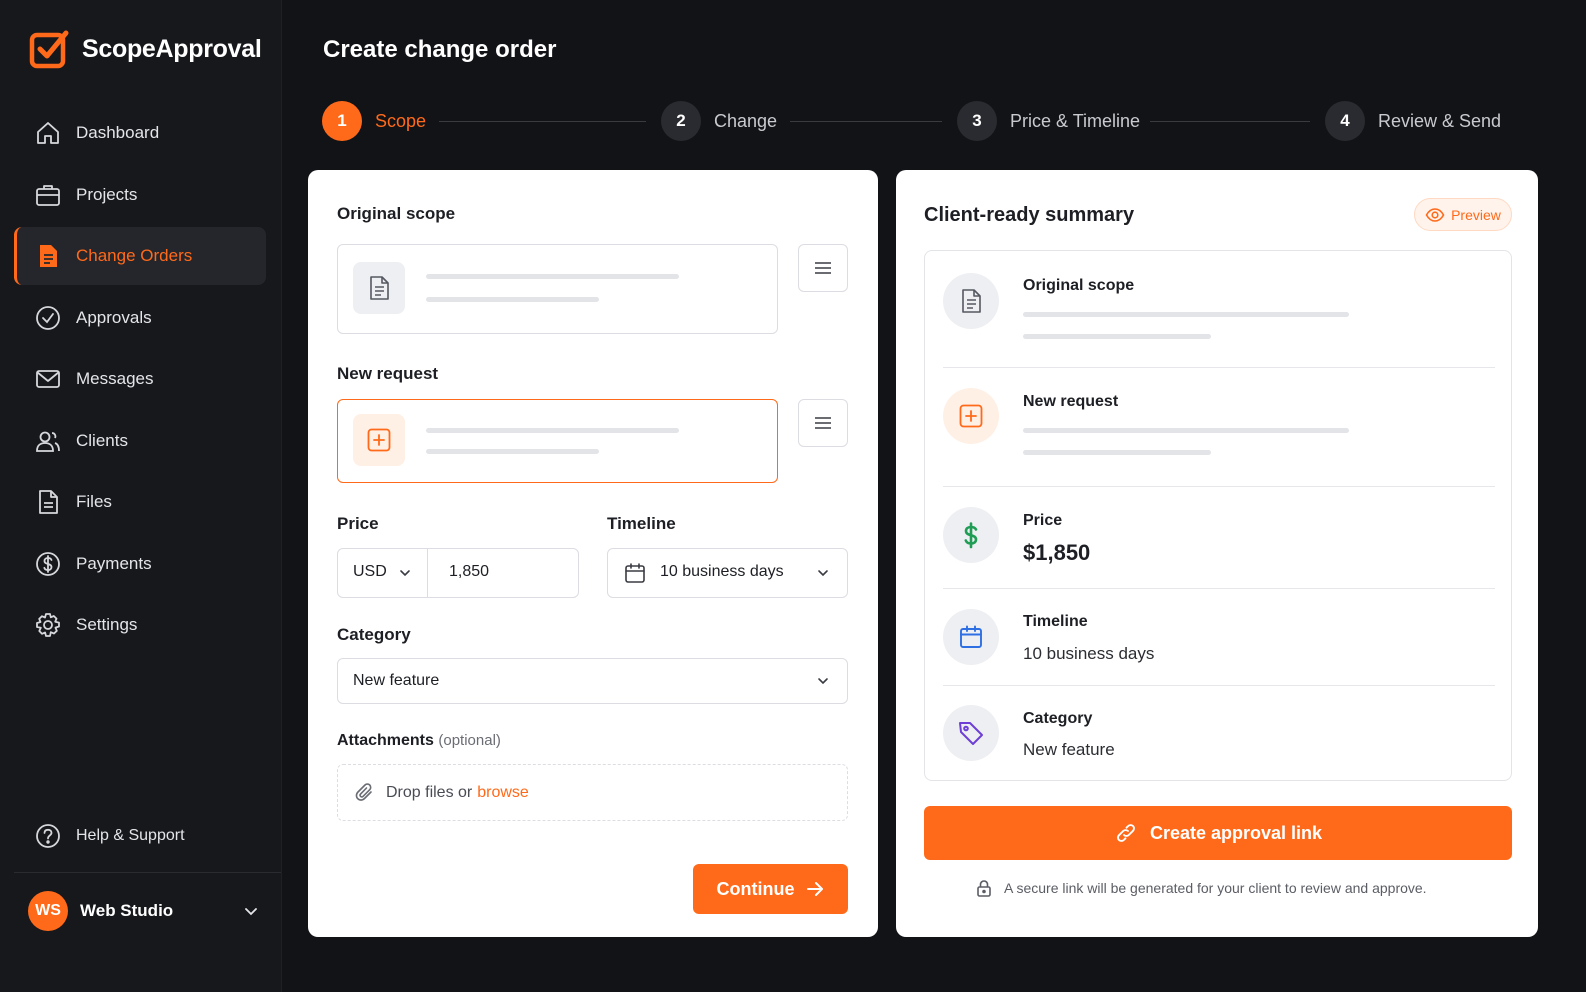  Describe the element at coordinates (396, 680) in the screenshot. I see `category-value: New feature` at that location.